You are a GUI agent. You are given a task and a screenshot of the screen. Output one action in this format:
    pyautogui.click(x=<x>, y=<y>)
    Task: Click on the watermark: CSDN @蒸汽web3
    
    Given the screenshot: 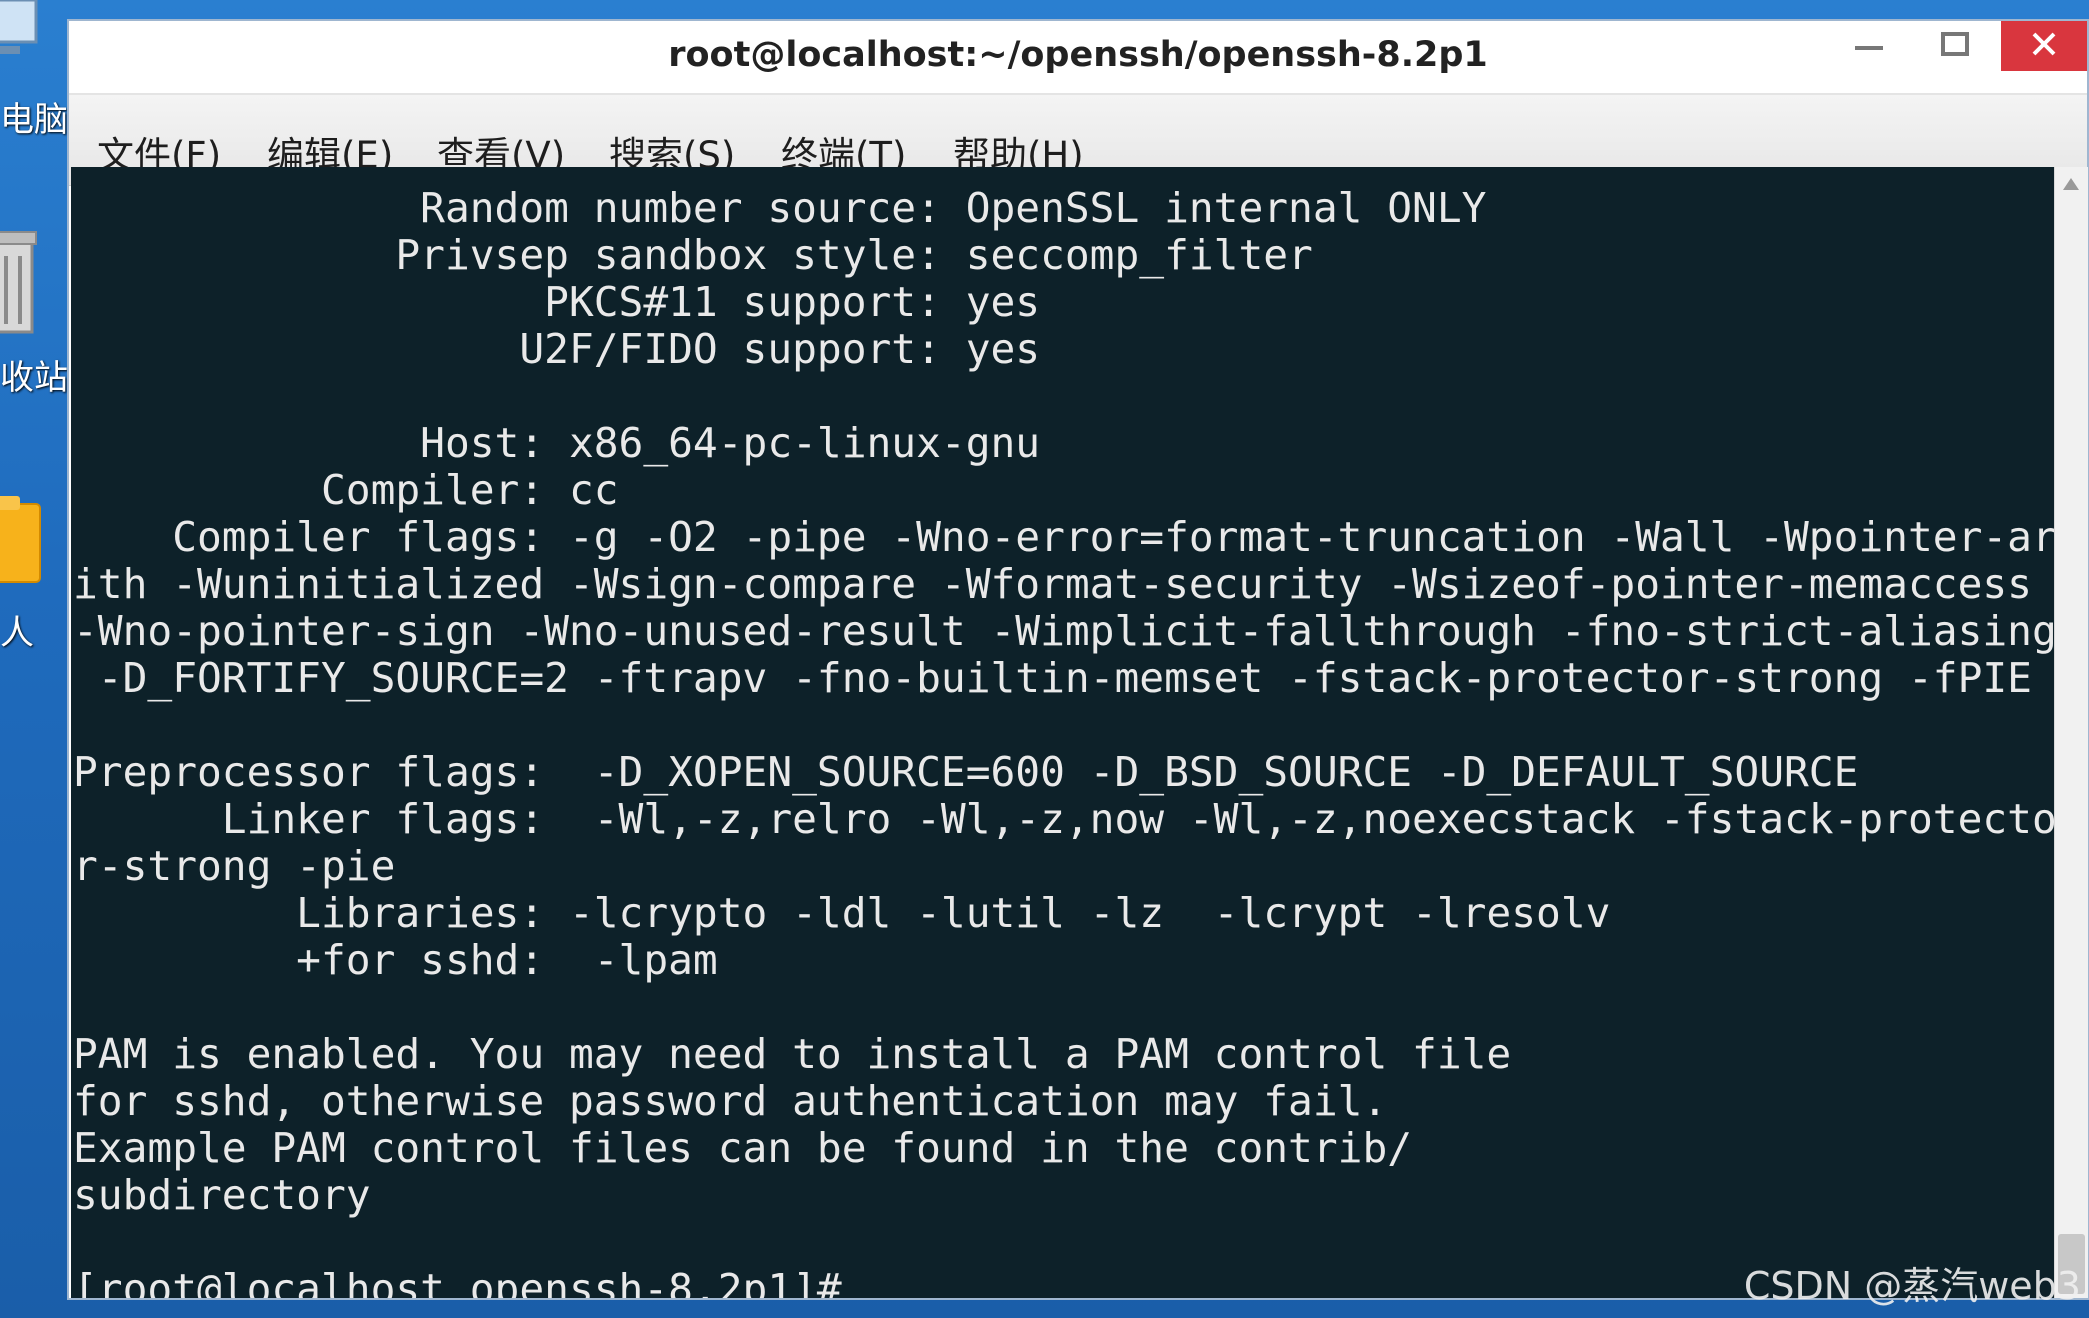 What is the action you would take?
    pyautogui.click(x=1912, y=1286)
    